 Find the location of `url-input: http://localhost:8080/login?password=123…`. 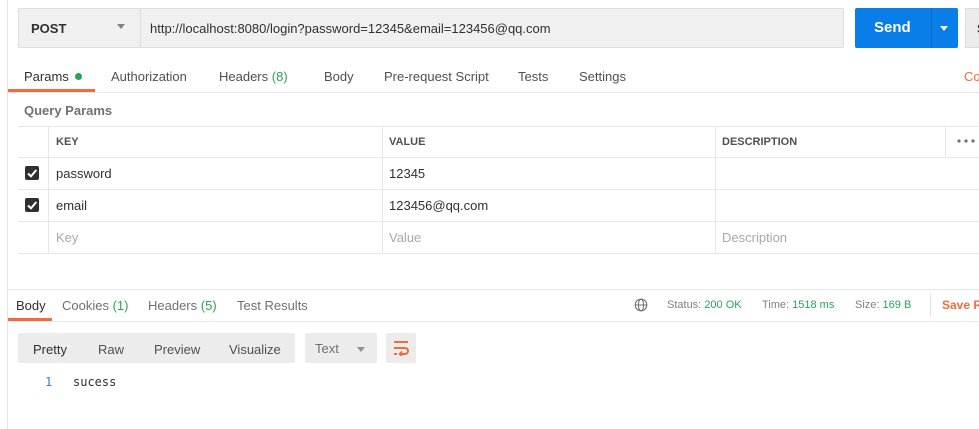

url-input: http://localhost:8080/login?password=123… is located at coordinates (350, 28).